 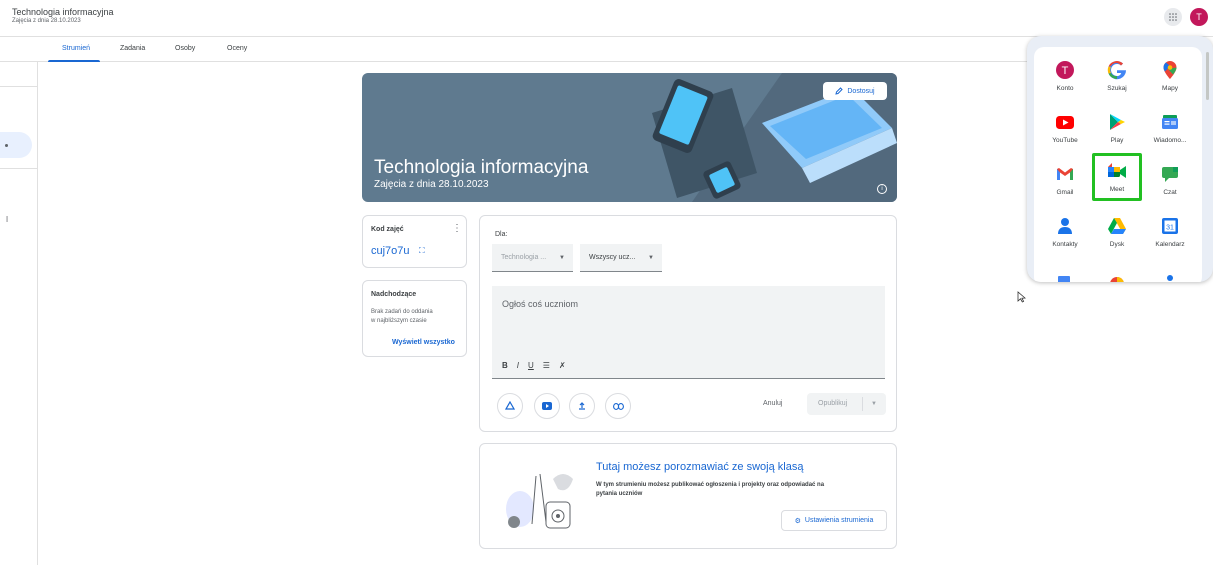 I want to click on app-contacts: Kontakty, so click(x=1065, y=229).